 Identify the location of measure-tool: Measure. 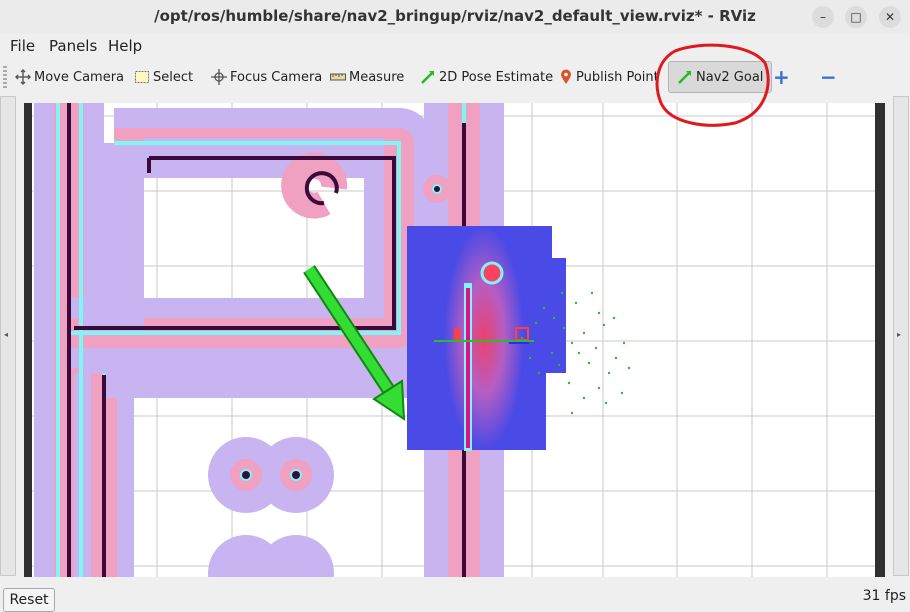
(367, 77).